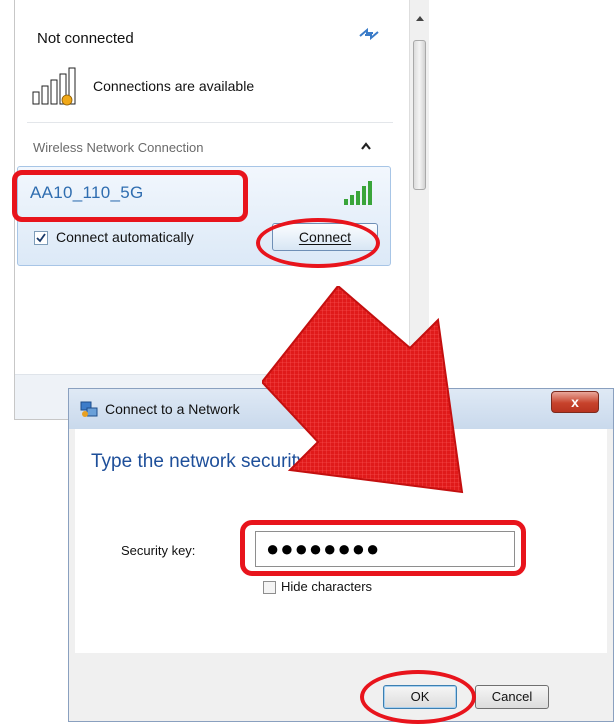  I want to click on arrow-down-right-icon, so click(363, 390).